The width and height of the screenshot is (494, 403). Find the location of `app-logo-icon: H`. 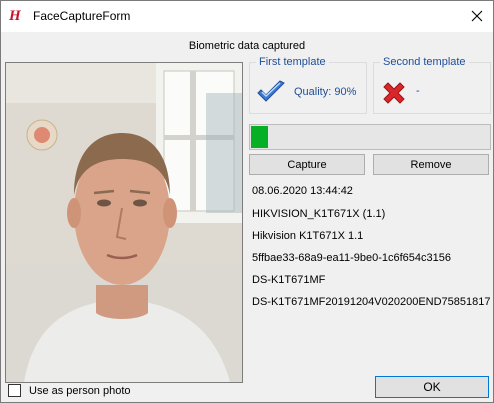

app-logo-icon: H is located at coordinates (15, 16).